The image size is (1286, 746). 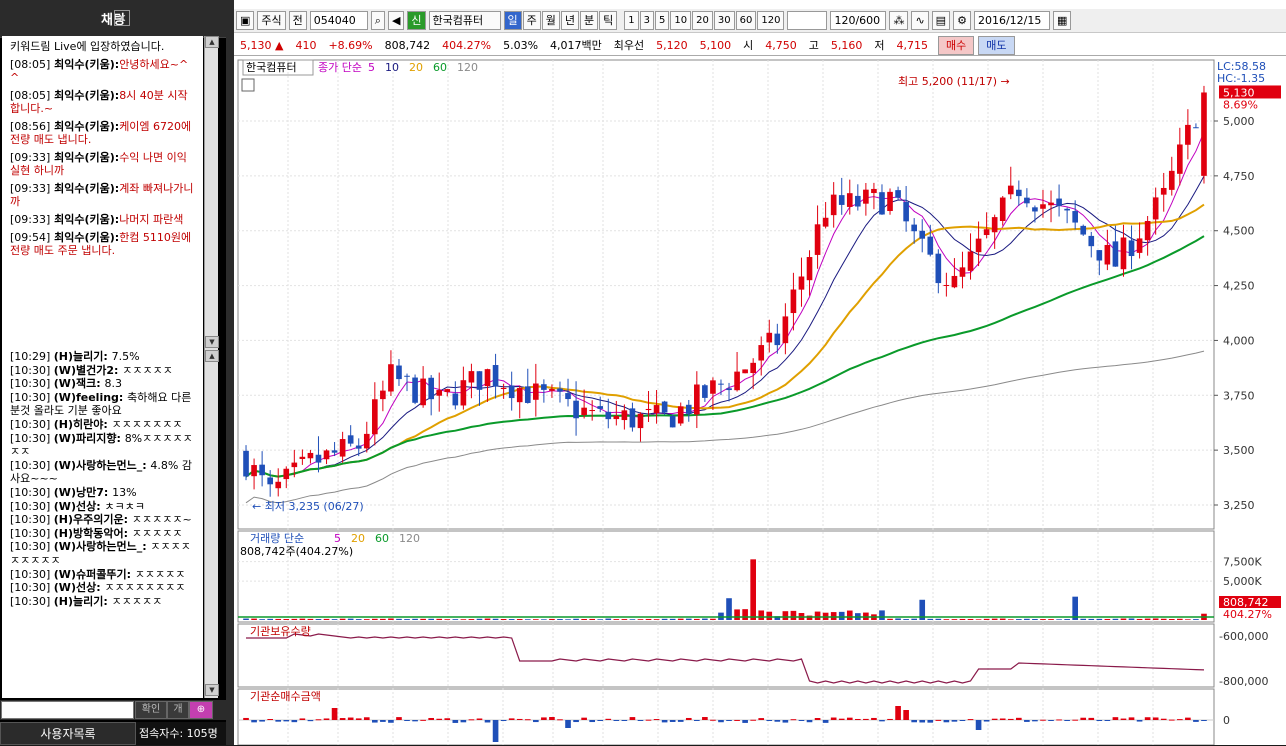 What do you see at coordinates (377, 20) in the screenshot?
I see `search-icon: ⌕` at bounding box center [377, 20].